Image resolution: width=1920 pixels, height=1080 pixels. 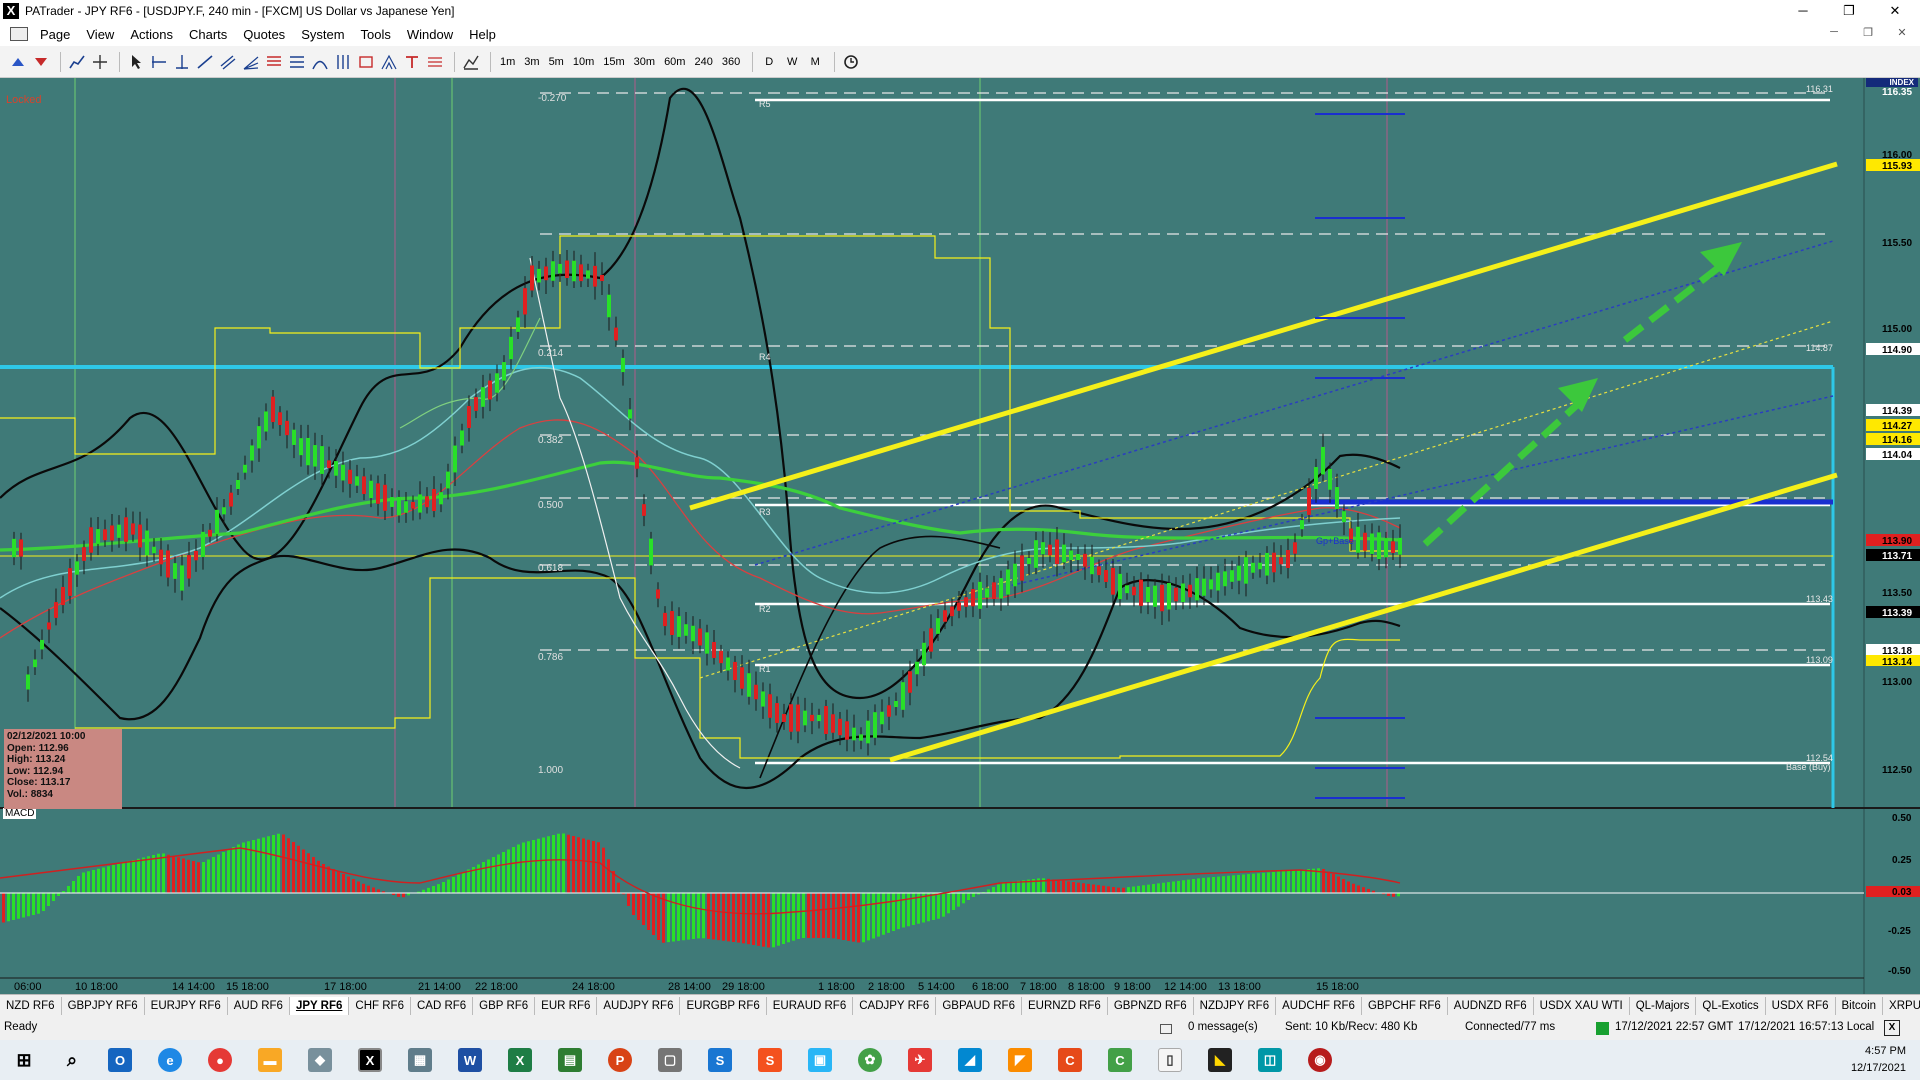 I want to click on menu-page: Page, so click(x=55, y=34).